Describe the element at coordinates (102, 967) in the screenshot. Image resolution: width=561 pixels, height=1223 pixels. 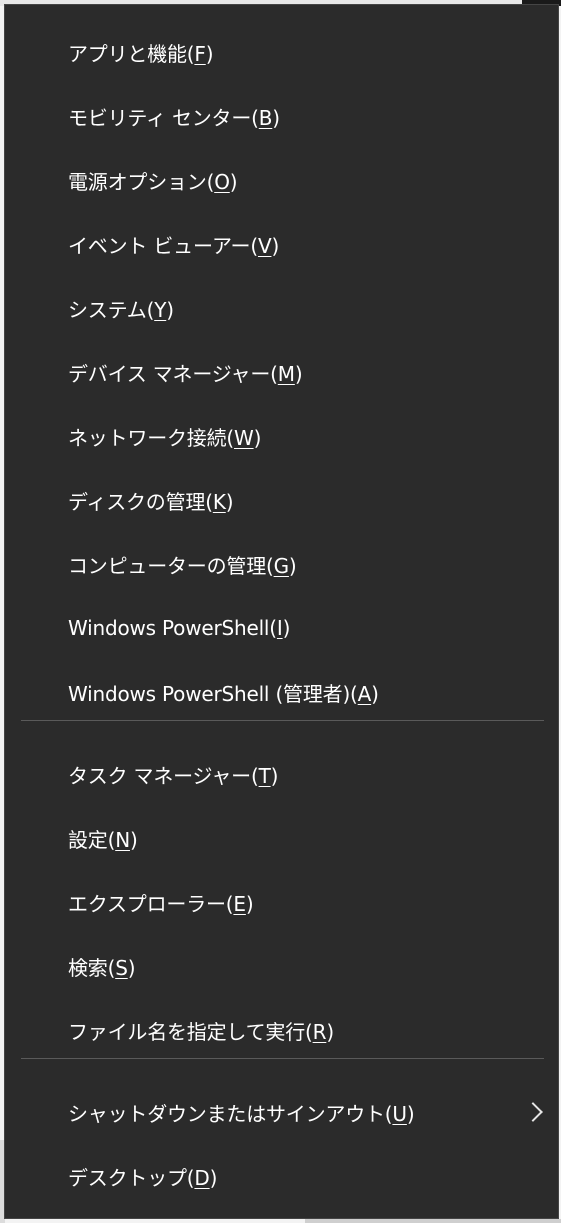
I see `menu-item-label: 検索(S)` at that location.